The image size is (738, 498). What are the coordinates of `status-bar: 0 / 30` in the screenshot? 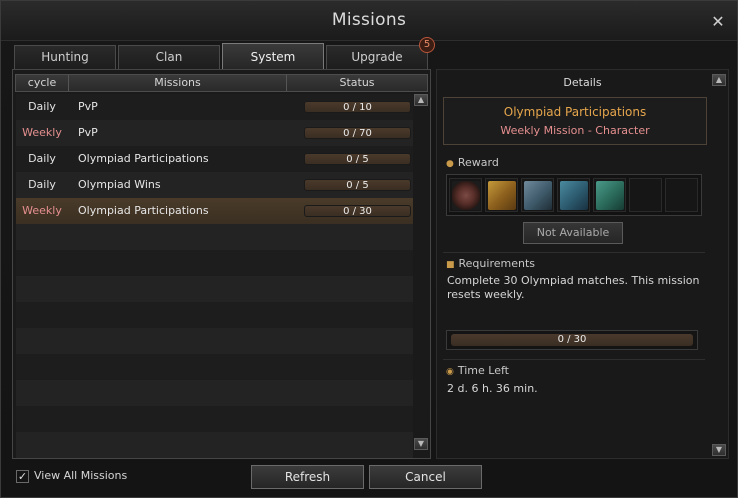 It's located at (357, 211).